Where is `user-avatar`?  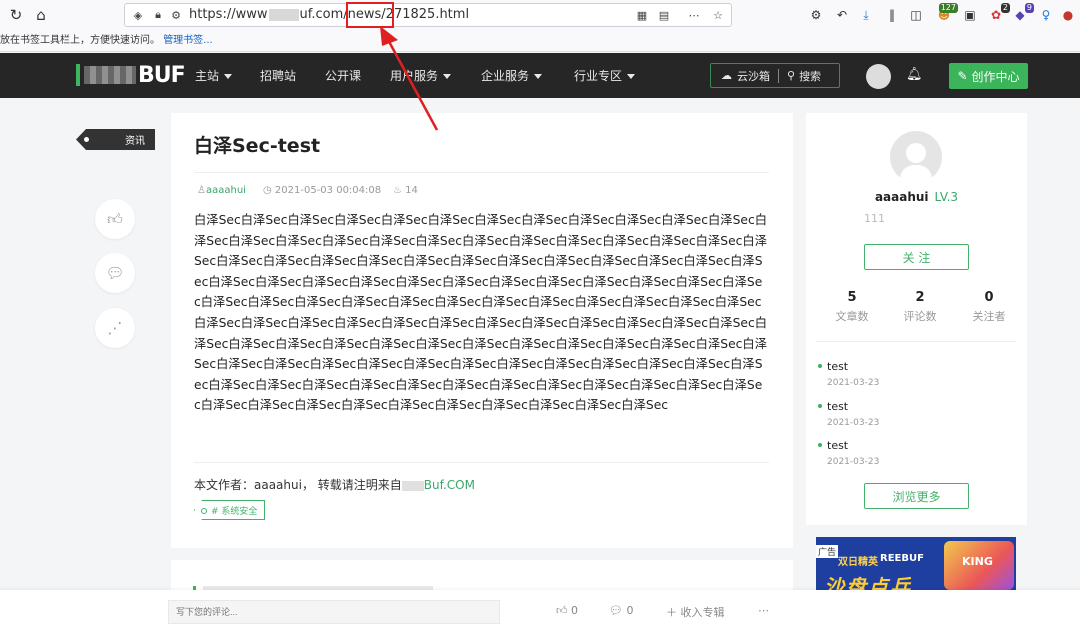
user-avatar is located at coordinates (878, 76).